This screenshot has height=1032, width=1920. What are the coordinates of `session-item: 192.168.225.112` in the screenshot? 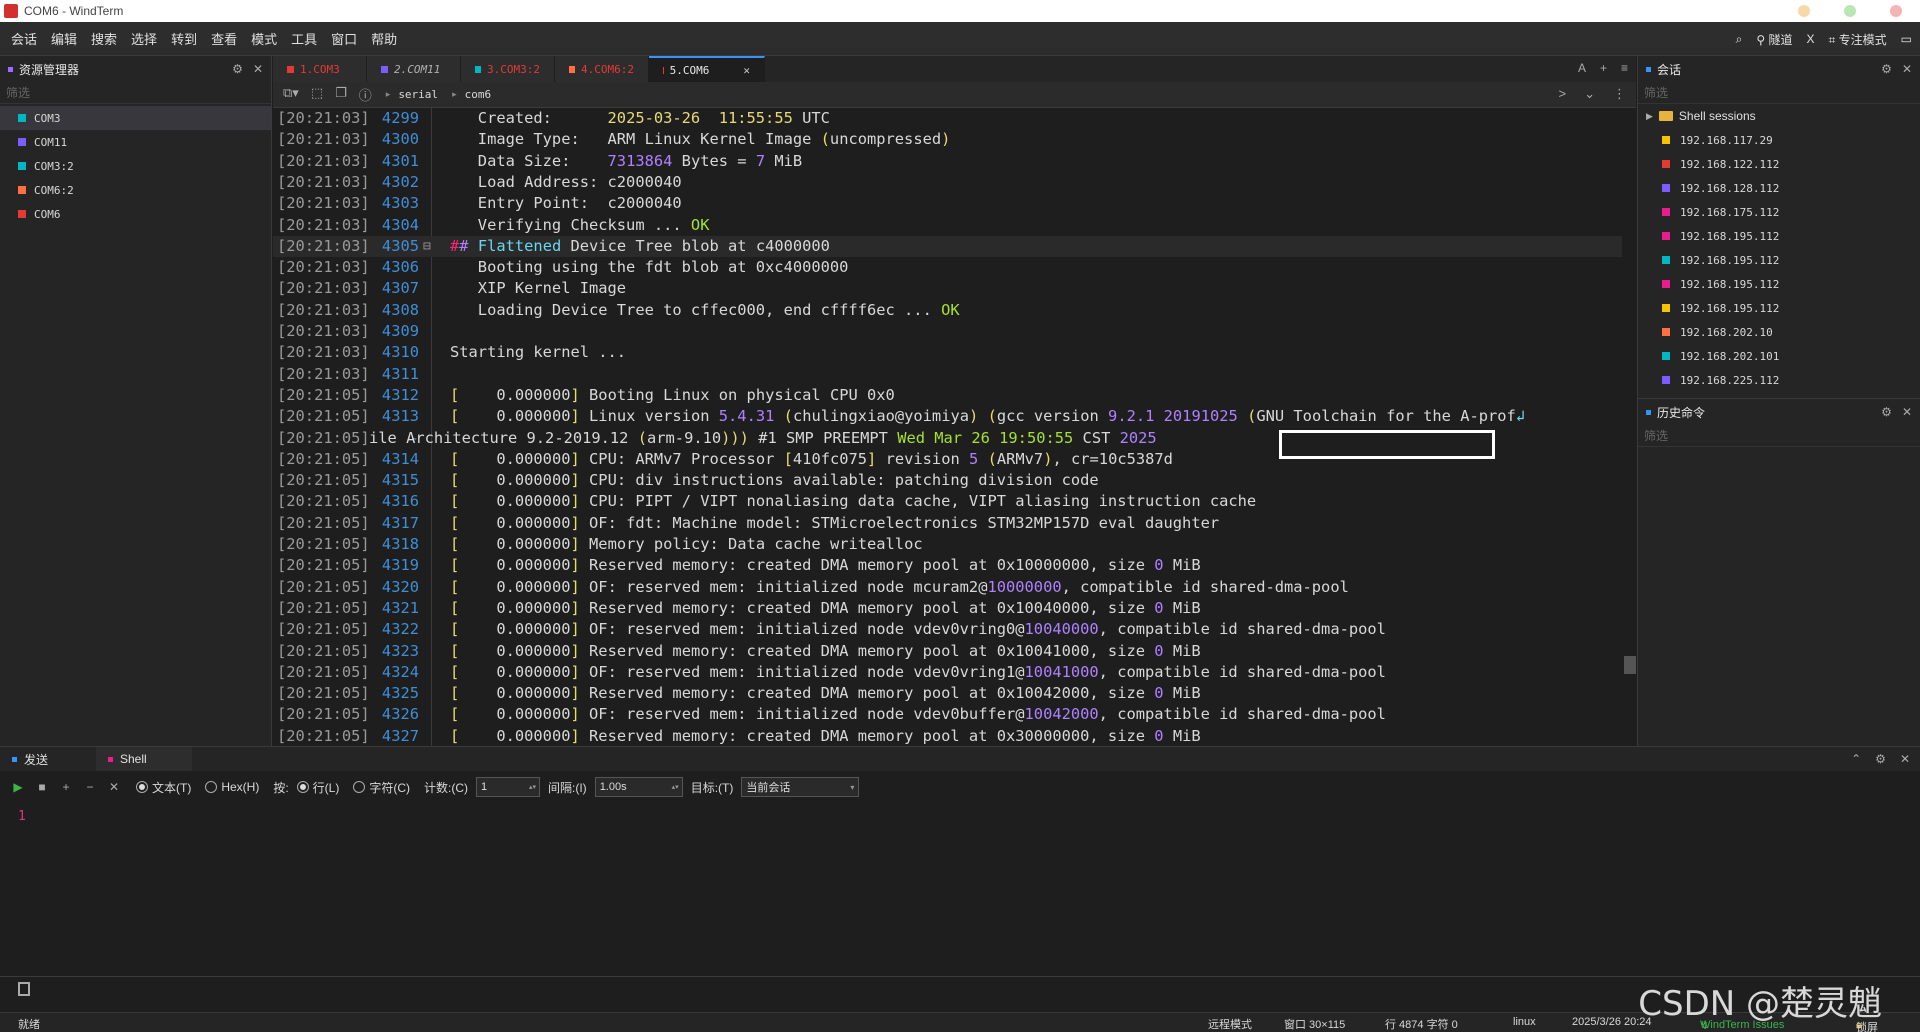 It's located at (1779, 380).